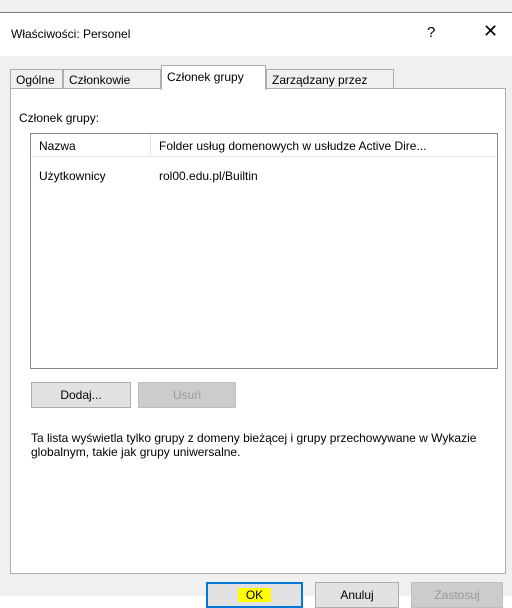  I want to click on column-header-name: Nazwa, so click(57, 146).